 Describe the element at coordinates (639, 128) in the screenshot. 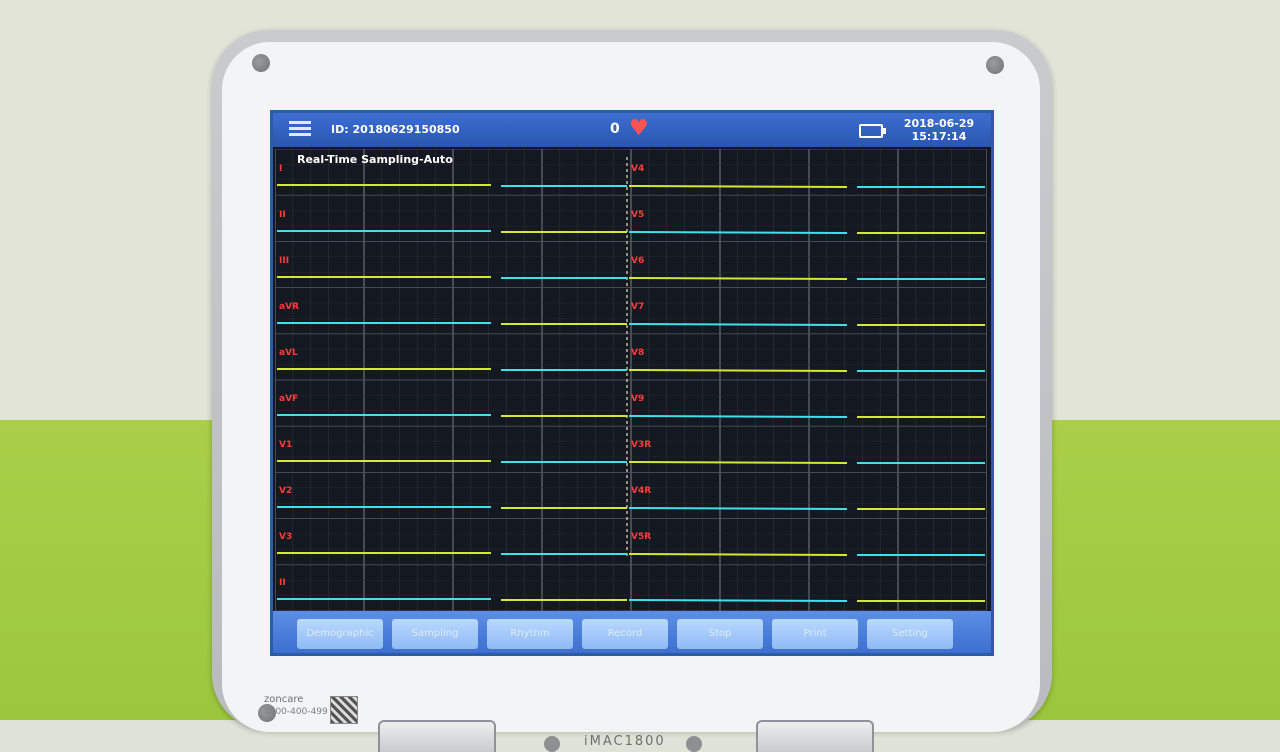

I see `heart-icon: ♥` at that location.